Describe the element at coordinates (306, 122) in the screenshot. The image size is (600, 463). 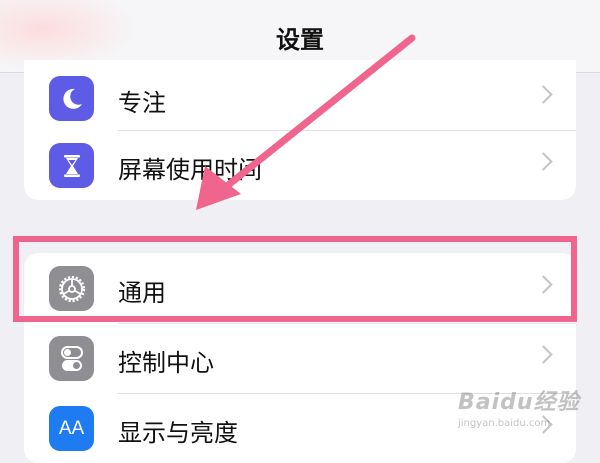
I see `pointer-arrow-icon` at that location.